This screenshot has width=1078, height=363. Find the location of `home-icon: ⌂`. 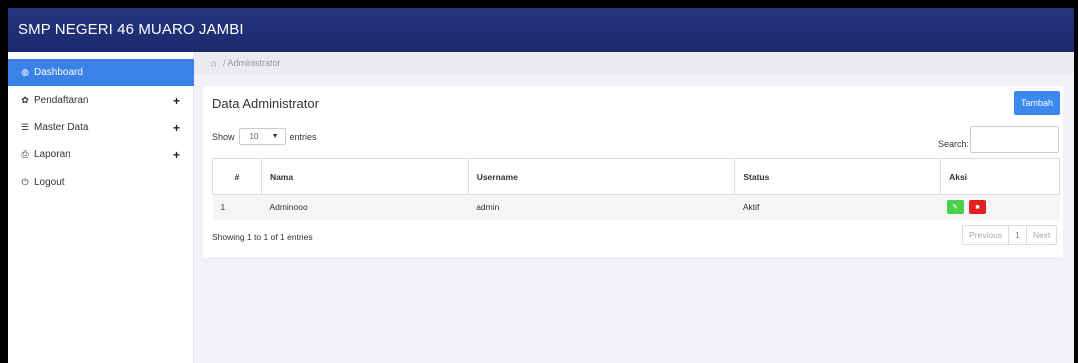

home-icon: ⌂ is located at coordinates (213, 63).